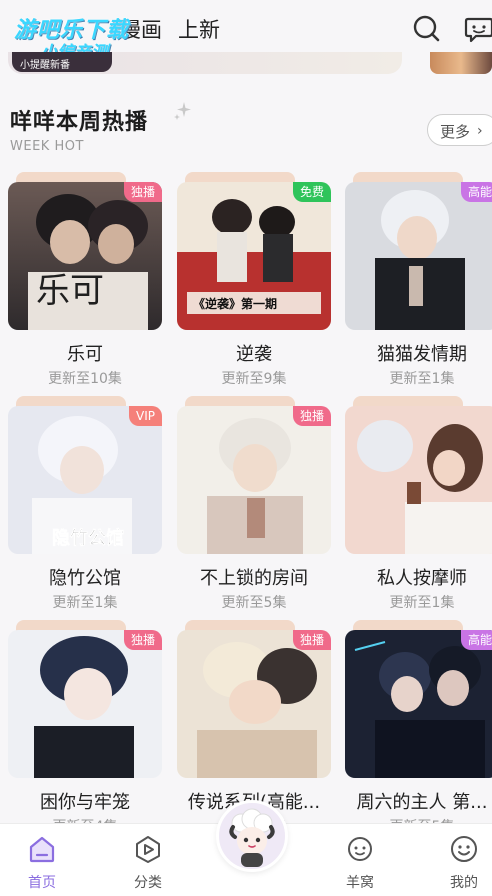  Describe the element at coordinates (85, 480) in the screenshot. I see `comic-cover: 隐竹公馆` at that location.